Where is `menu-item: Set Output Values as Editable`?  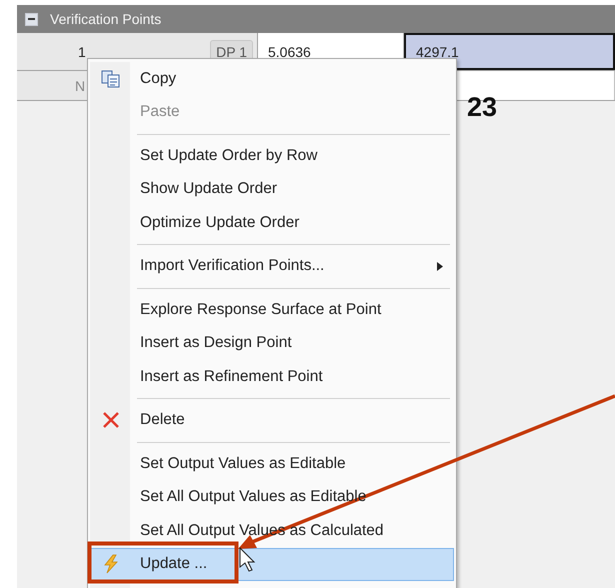
menu-item: Set Output Values as Editable is located at coordinates (272, 463).